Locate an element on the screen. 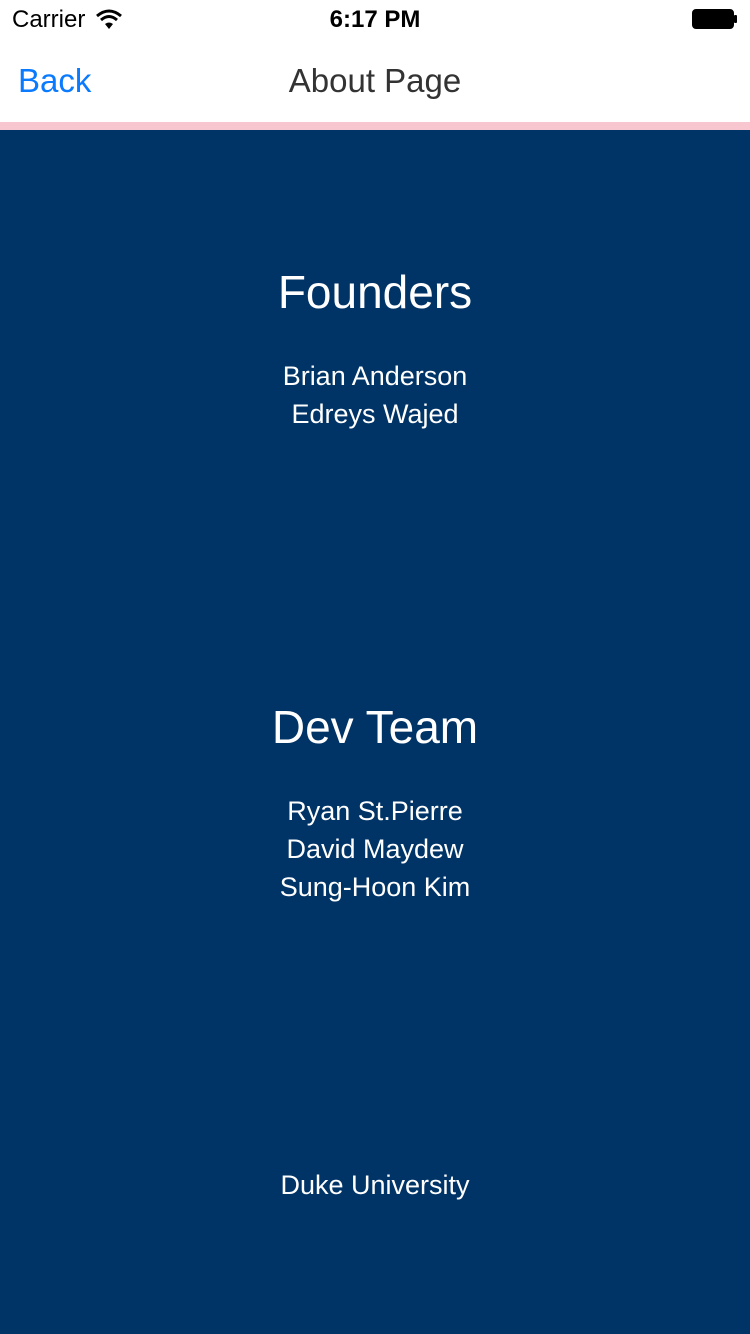 Image resolution: width=750 pixels, height=1334 pixels. status-time: 6:17 PM is located at coordinates (375, 19).